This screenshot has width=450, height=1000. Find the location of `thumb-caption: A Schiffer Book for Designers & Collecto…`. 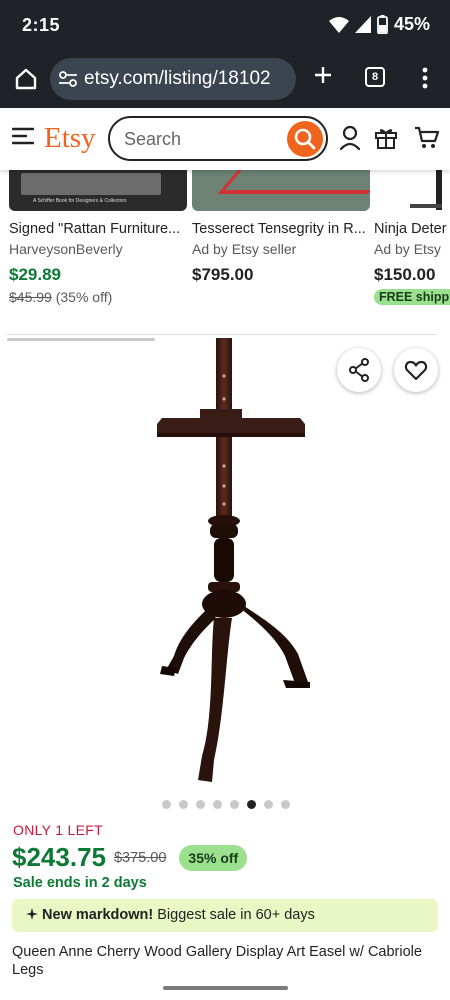

thumb-caption: A Schiffer Book for Designers & Collecto… is located at coordinates (80, 201).